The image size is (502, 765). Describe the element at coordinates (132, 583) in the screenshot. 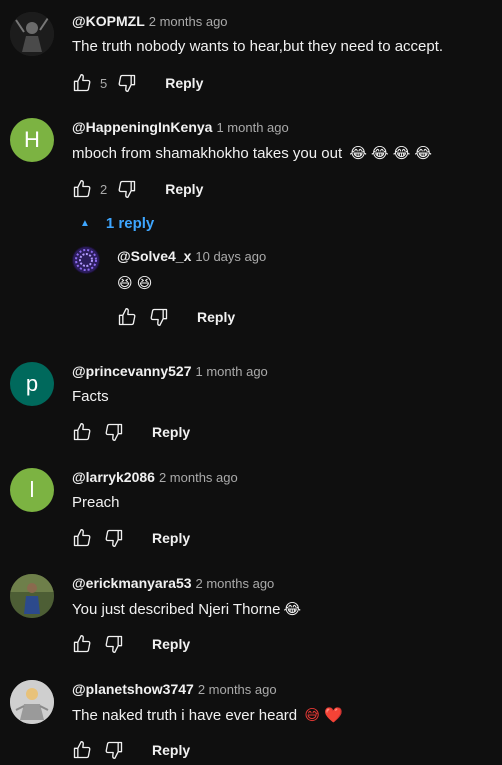

I see `comment-author: @erickmanyara53` at that location.